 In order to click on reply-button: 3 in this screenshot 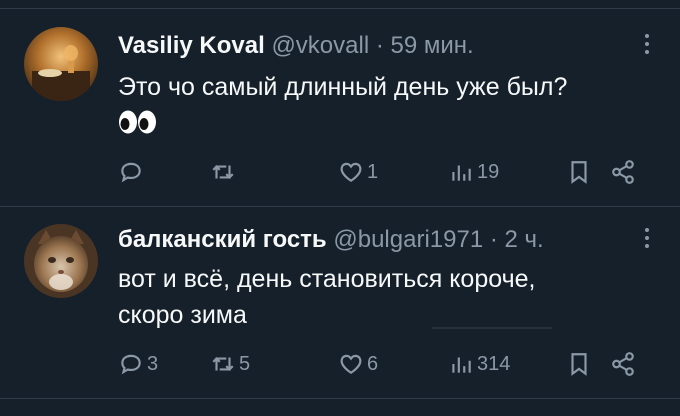, I will do `click(138, 364)`.